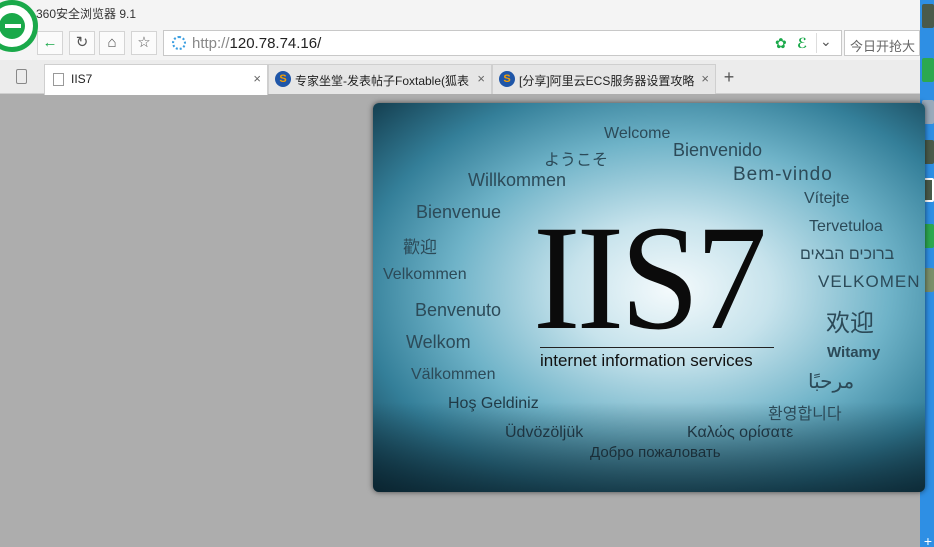 The height and width of the screenshot is (547, 934). Describe the element at coordinates (156, 79) in the screenshot. I see `tab-iis7: IIS7 ×` at that location.